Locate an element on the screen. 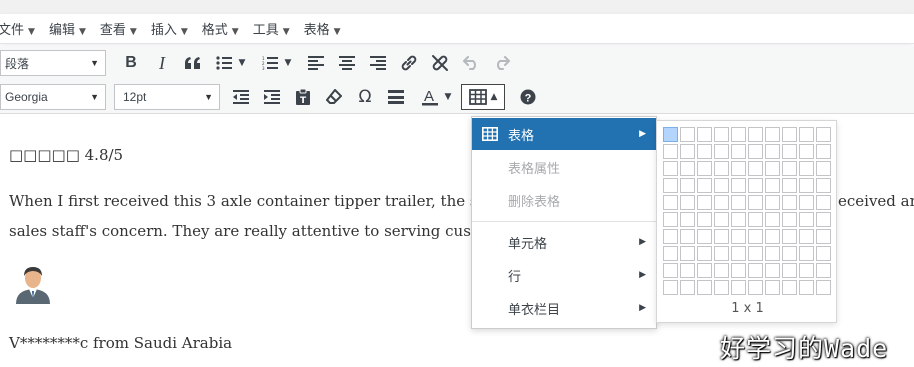 The image size is (914, 367). table-menu-cell: 单元格 ▶ is located at coordinates (564, 242).